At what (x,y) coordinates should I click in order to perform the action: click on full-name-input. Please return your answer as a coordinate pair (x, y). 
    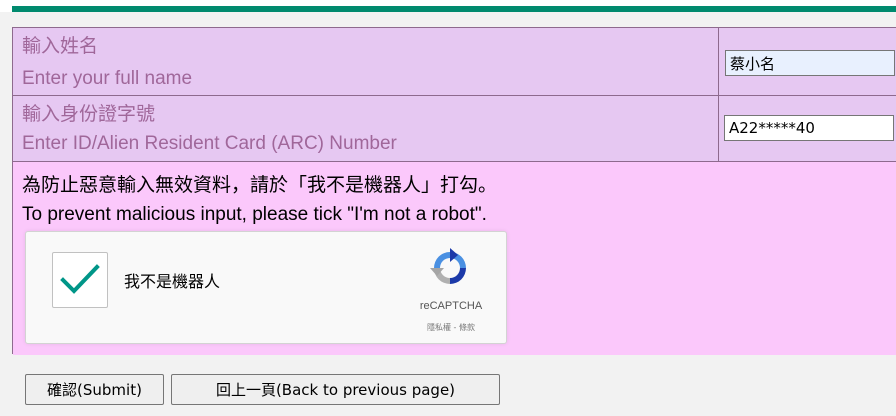
    Looking at the image, I should click on (810, 63).